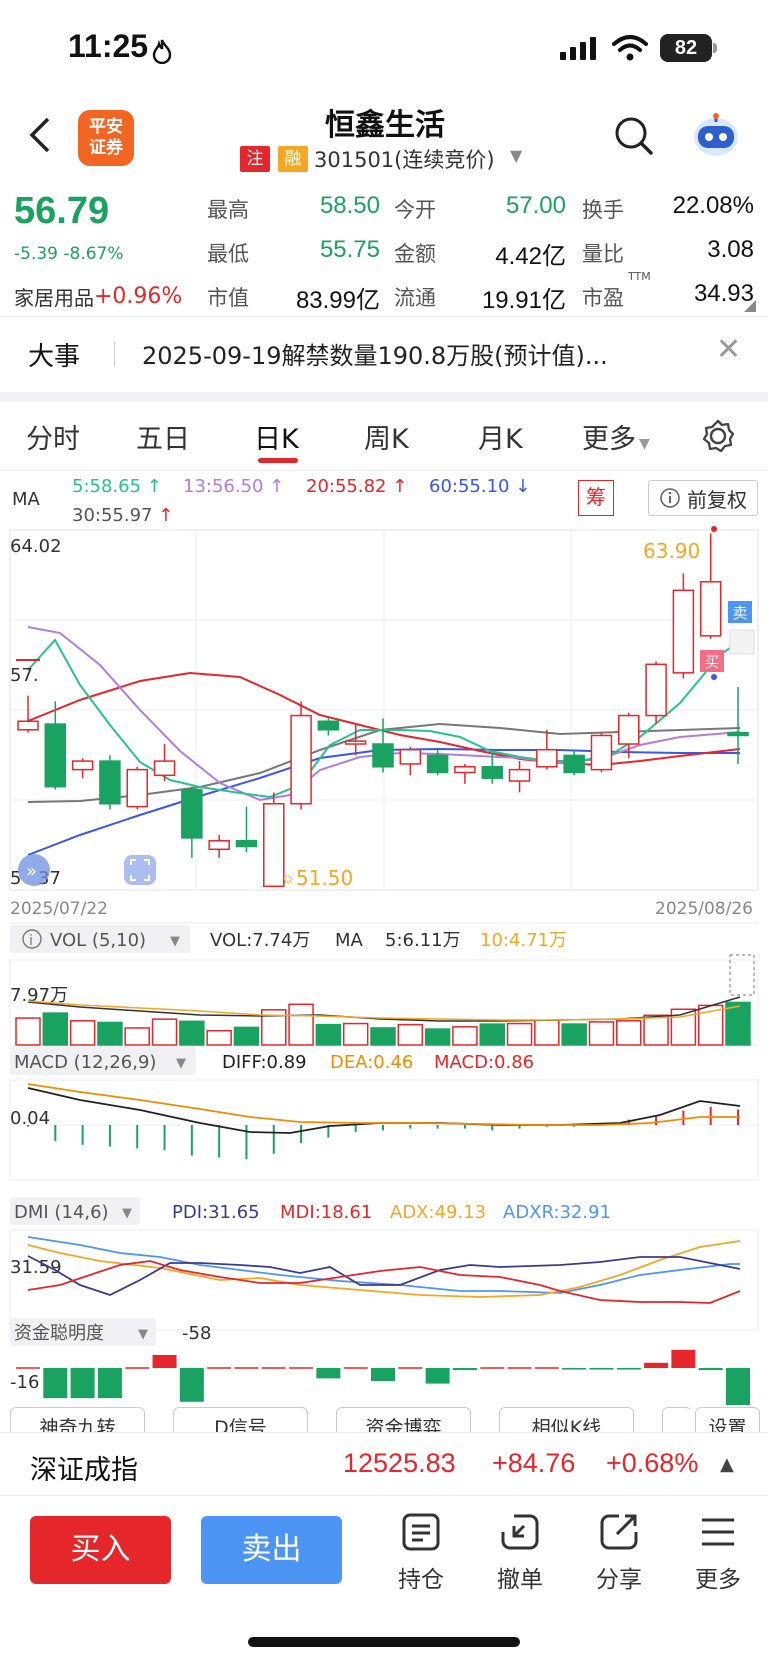 The width and height of the screenshot is (768, 1663). I want to click on adjust-mode-button: 前复权, so click(703, 498).